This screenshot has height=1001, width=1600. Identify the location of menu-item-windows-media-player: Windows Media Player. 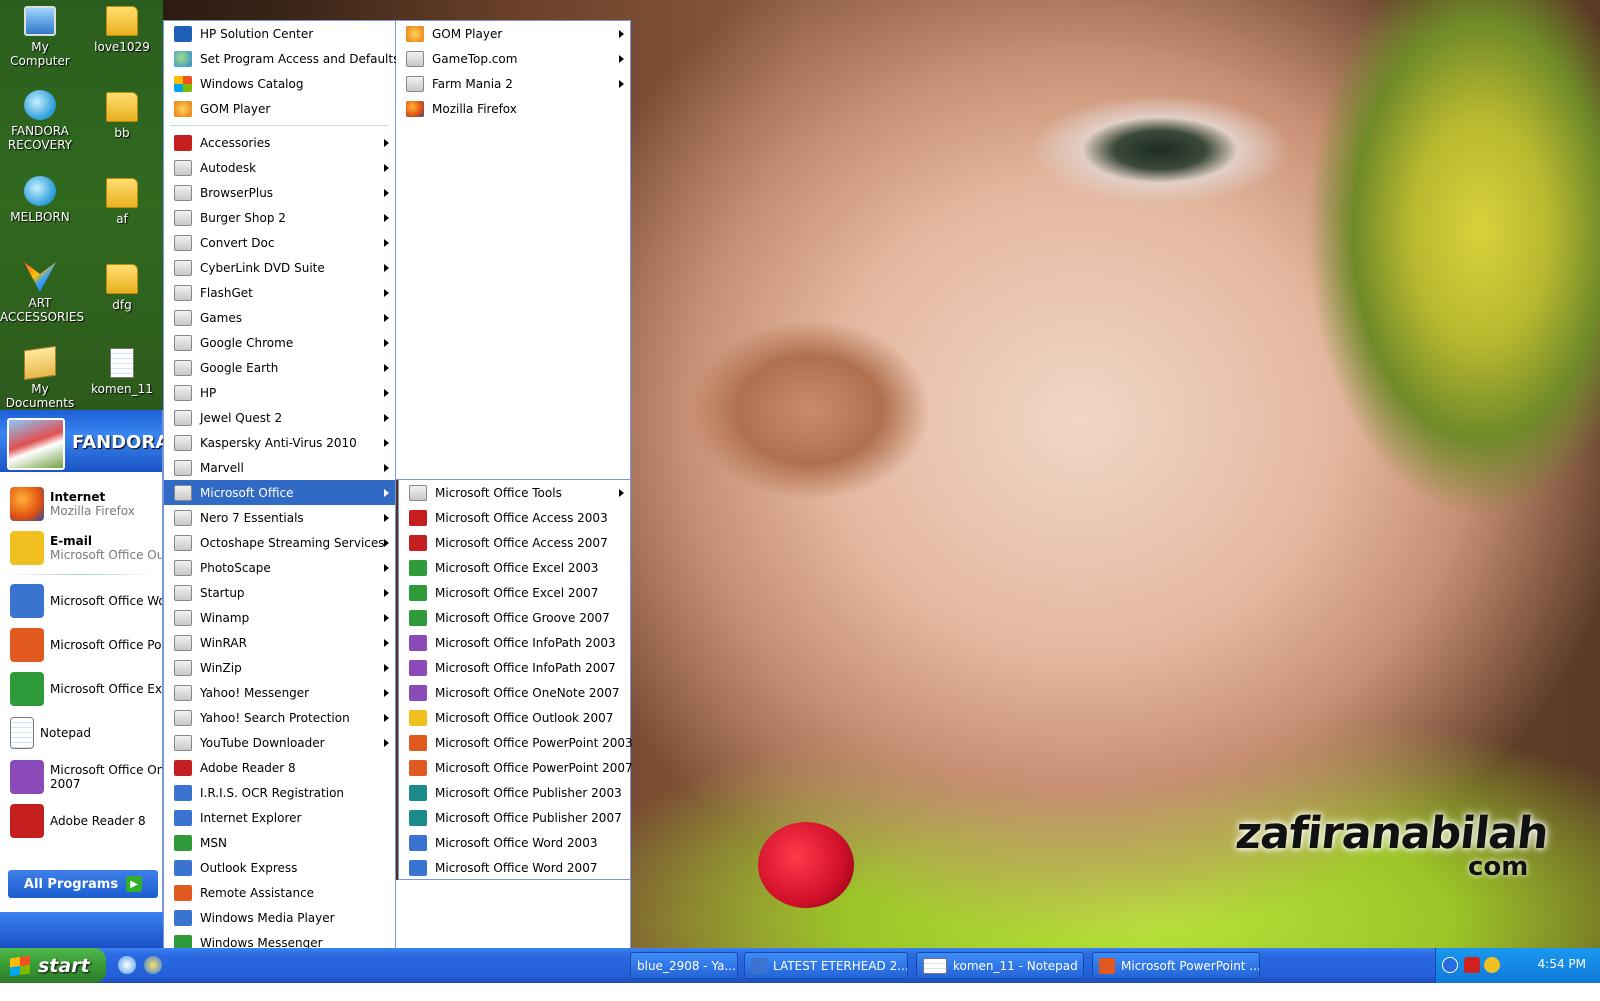
(279, 917).